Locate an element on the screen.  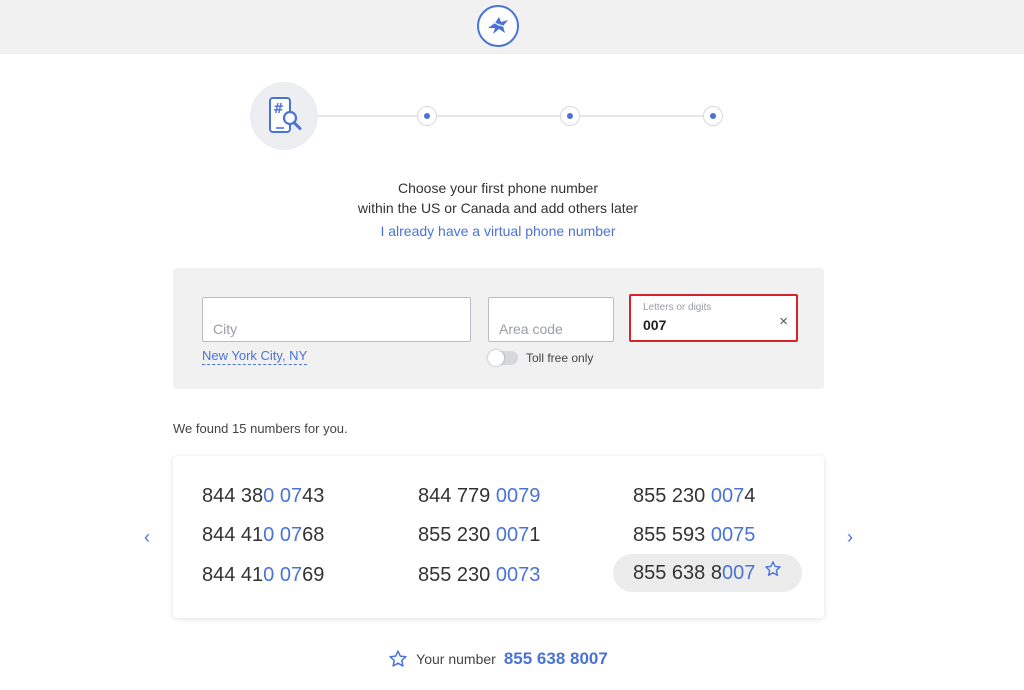
next-page-arrow: › is located at coordinates (850, 537).